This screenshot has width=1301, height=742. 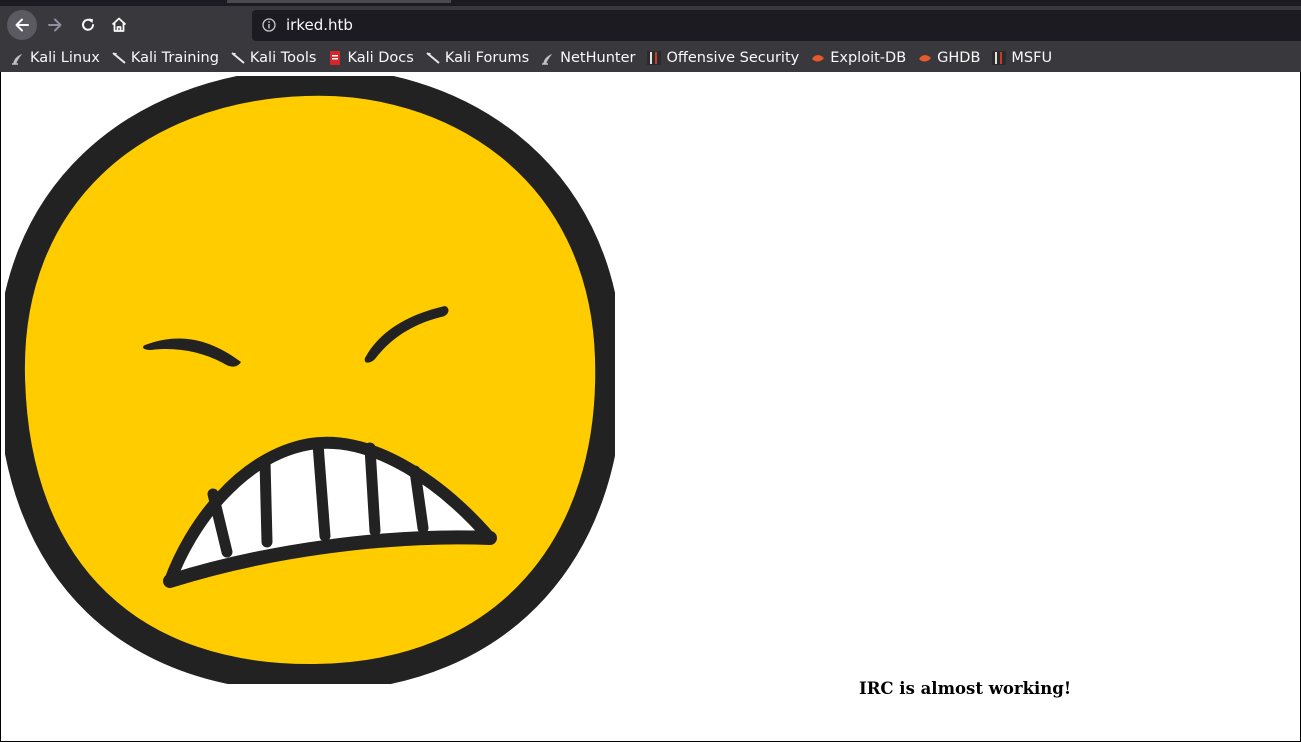 I want to click on bookmark-kali-training: Kali Training, so click(x=165, y=58).